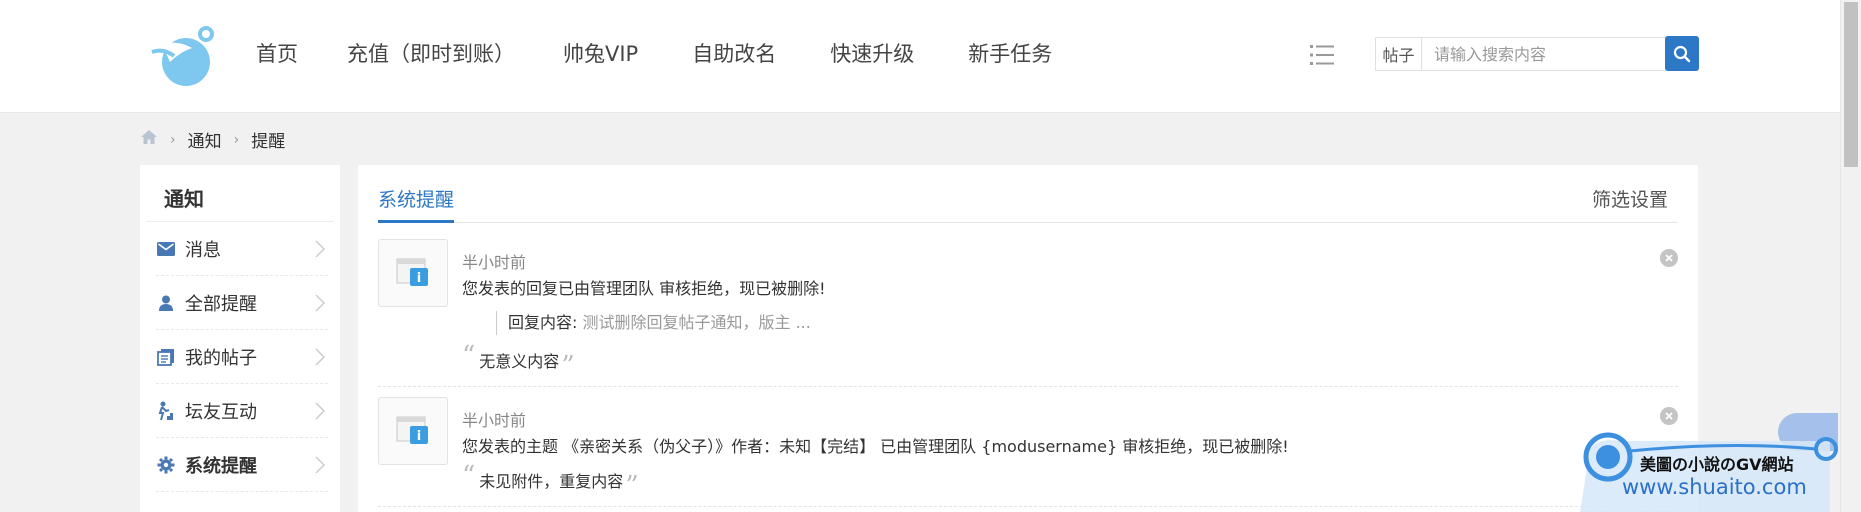  What do you see at coordinates (1630, 198) in the screenshot?
I see `filter-settings-link: 筛选设置` at bounding box center [1630, 198].